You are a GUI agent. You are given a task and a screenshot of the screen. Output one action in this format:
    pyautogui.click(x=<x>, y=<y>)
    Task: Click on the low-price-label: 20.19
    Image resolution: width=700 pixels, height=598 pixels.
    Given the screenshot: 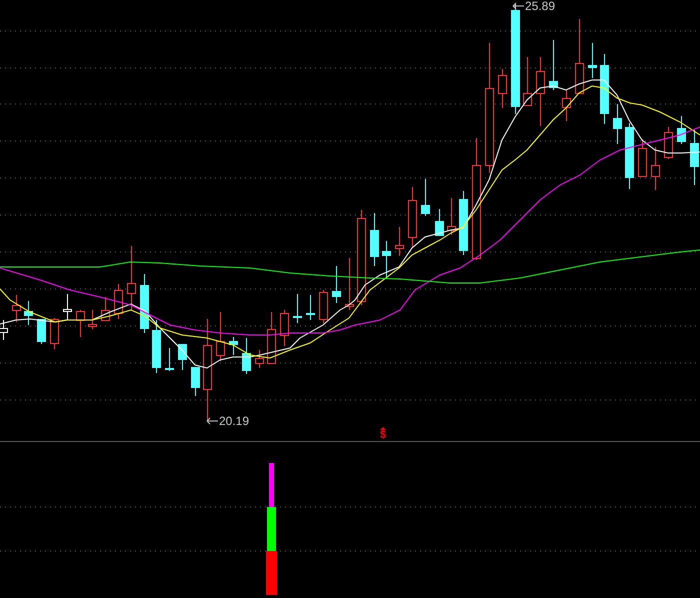 What is the action you would take?
    pyautogui.click(x=234, y=421)
    